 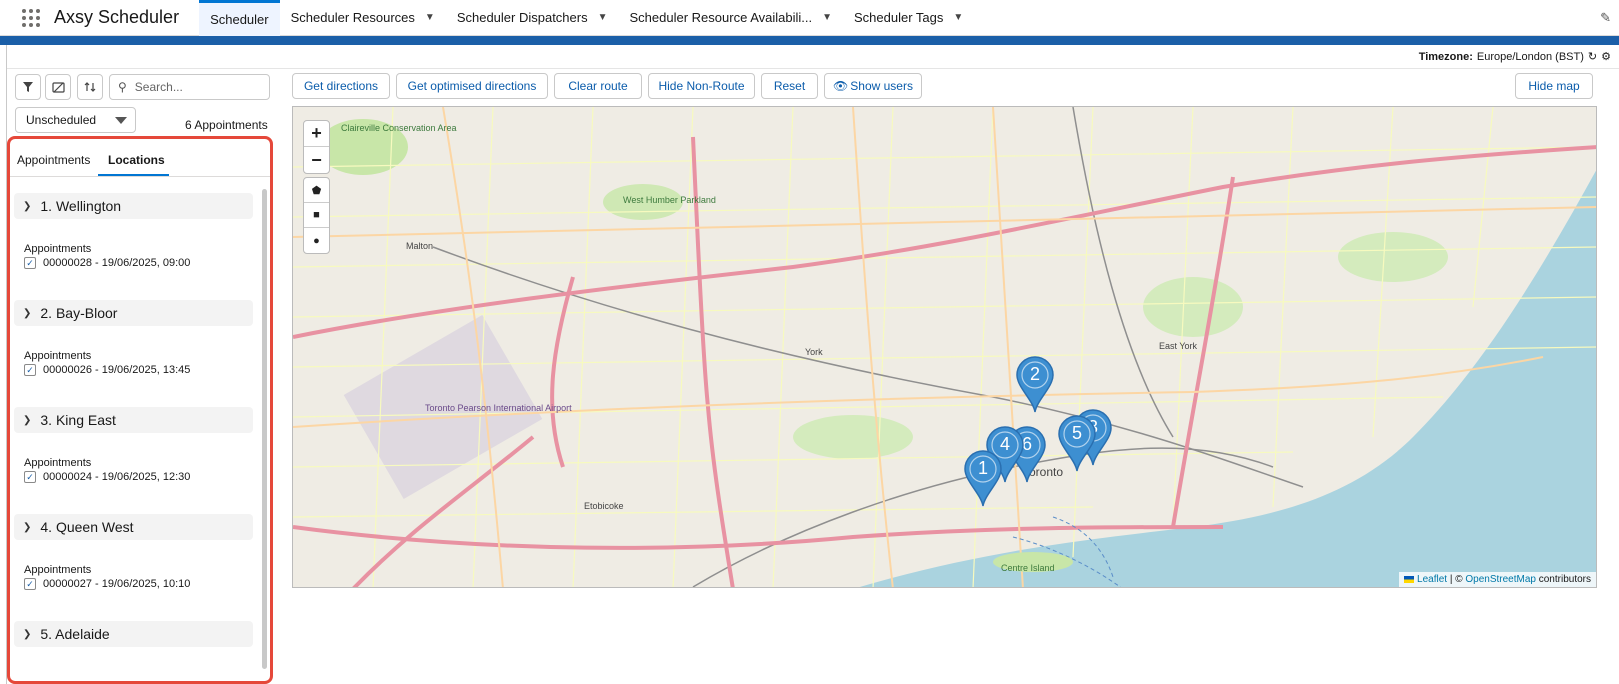 I want to click on sort-button, so click(x=90, y=87).